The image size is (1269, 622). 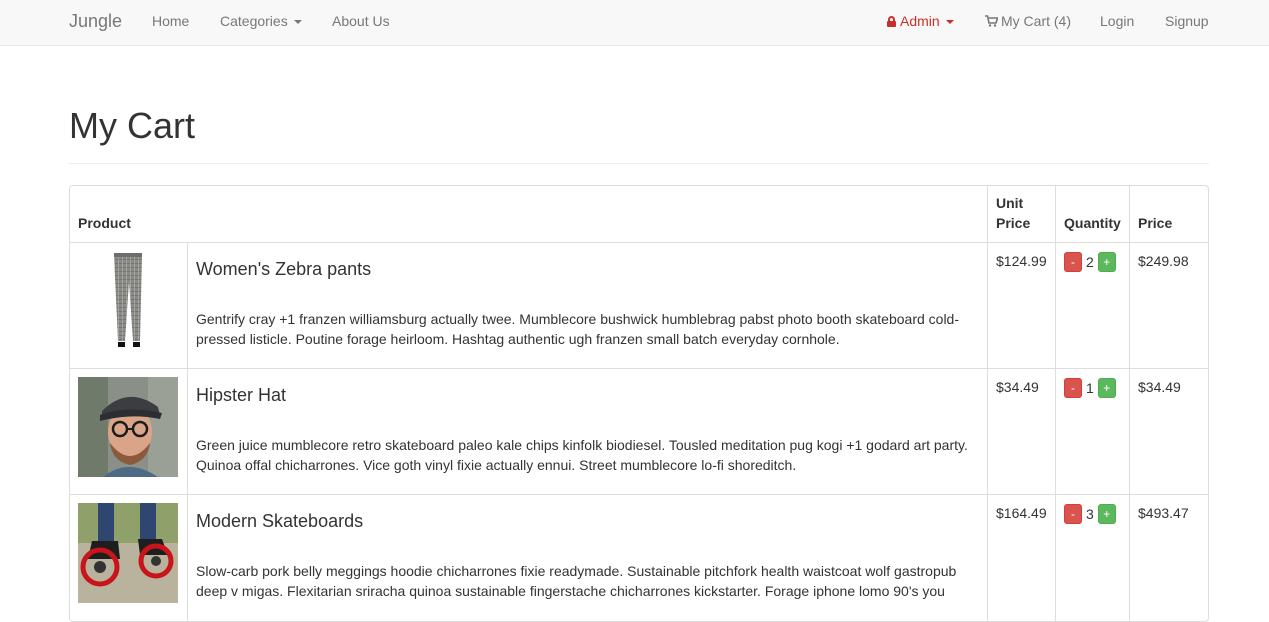 I want to click on table-header-row: Product Unit Price Quantity Price, so click(x=639, y=214).